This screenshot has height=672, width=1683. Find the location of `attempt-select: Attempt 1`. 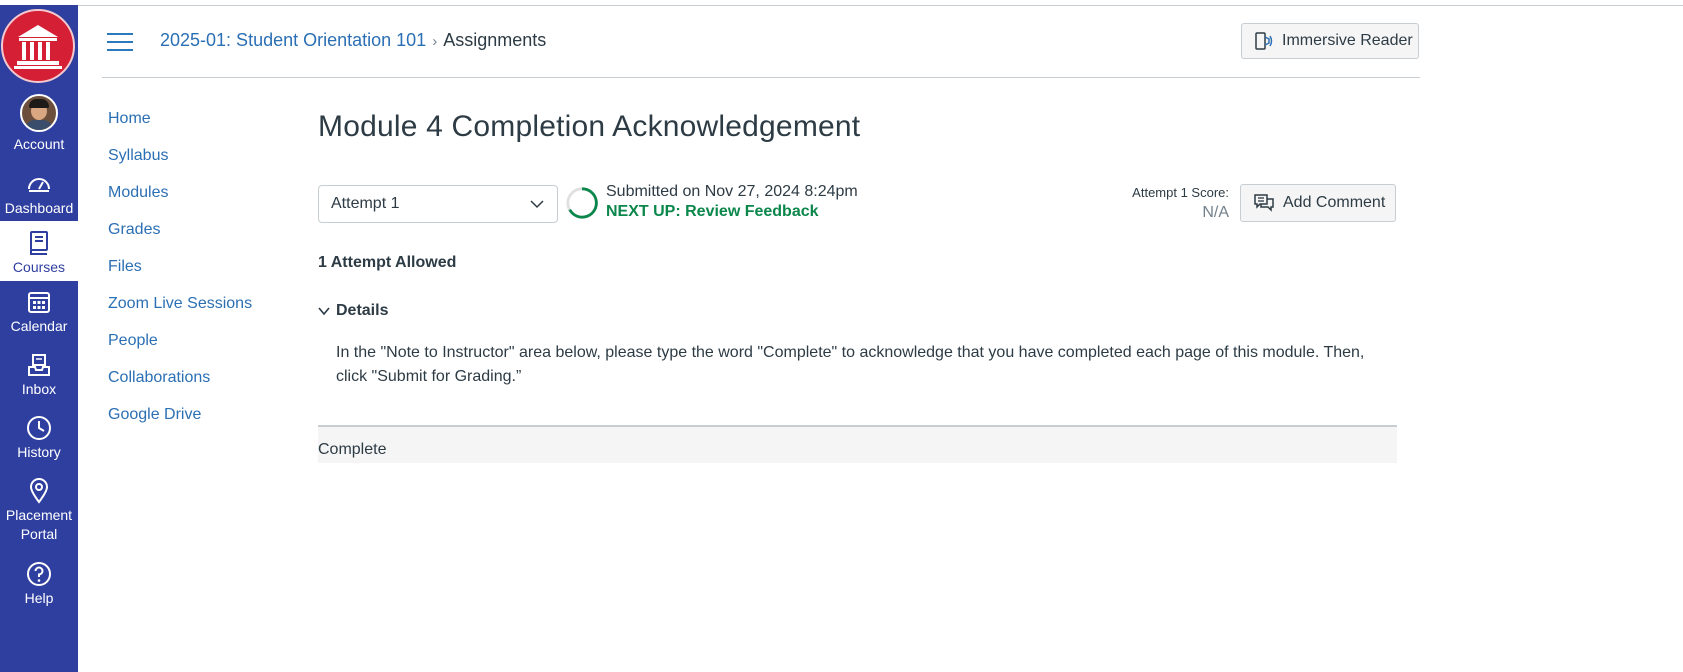

attempt-select: Attempt 1 is located at coordinates (438, 204).